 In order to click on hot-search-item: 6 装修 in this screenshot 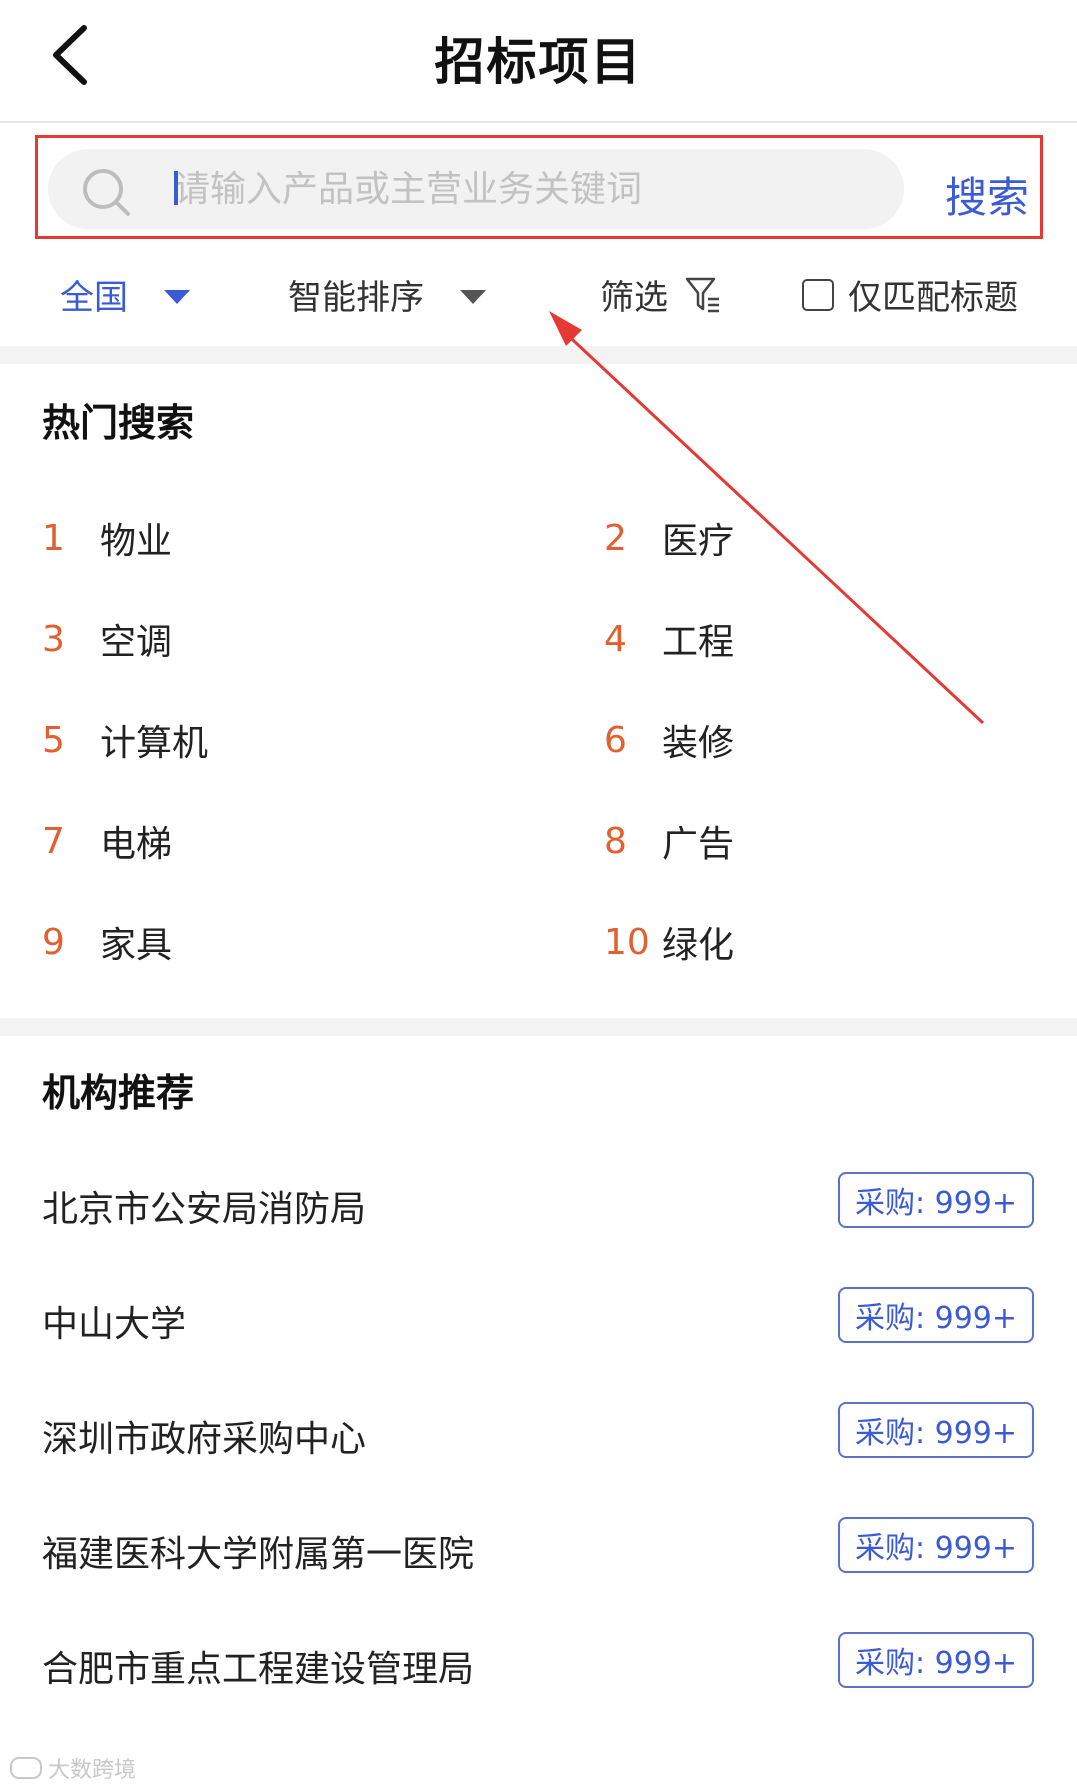, I will do `click(669, 740)`.